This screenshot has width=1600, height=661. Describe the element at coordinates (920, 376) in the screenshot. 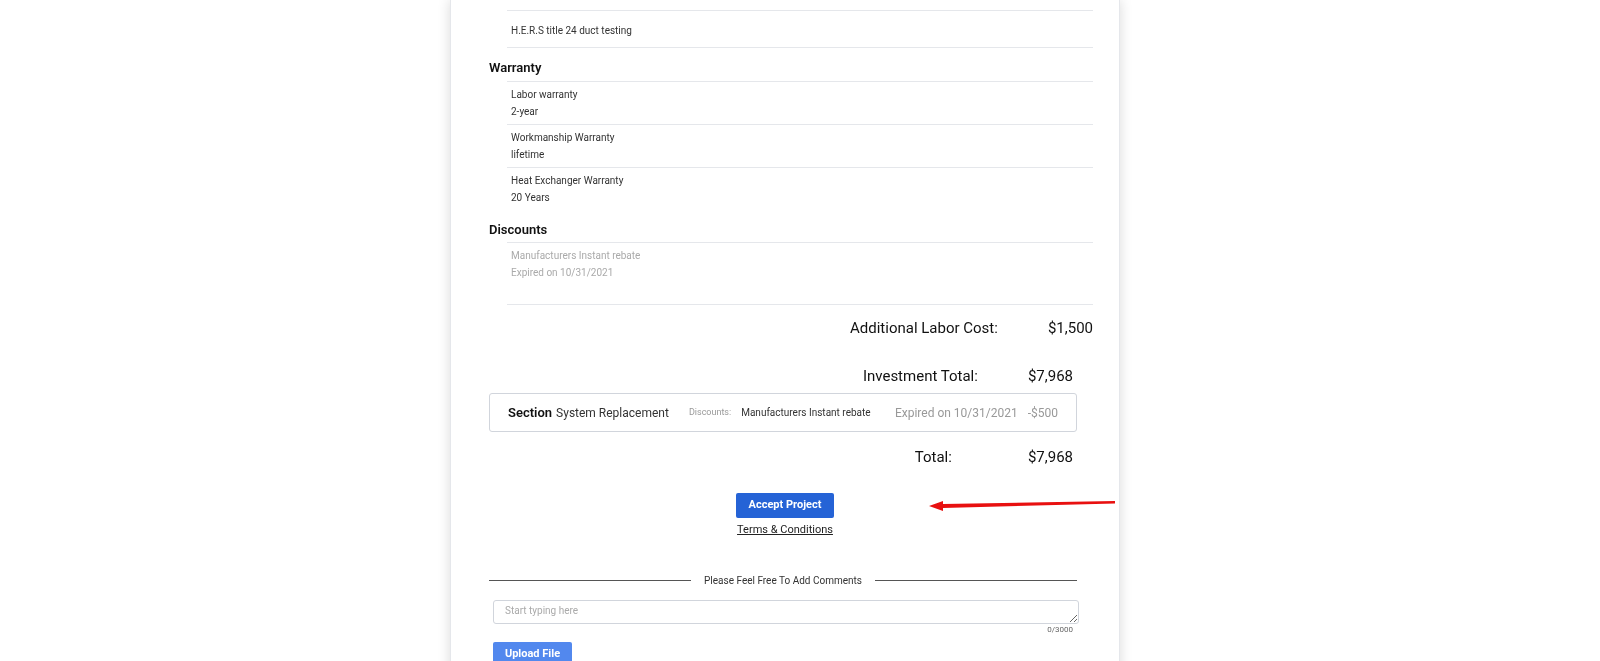

I see `investment-total-label: Investment Total:` at that location.